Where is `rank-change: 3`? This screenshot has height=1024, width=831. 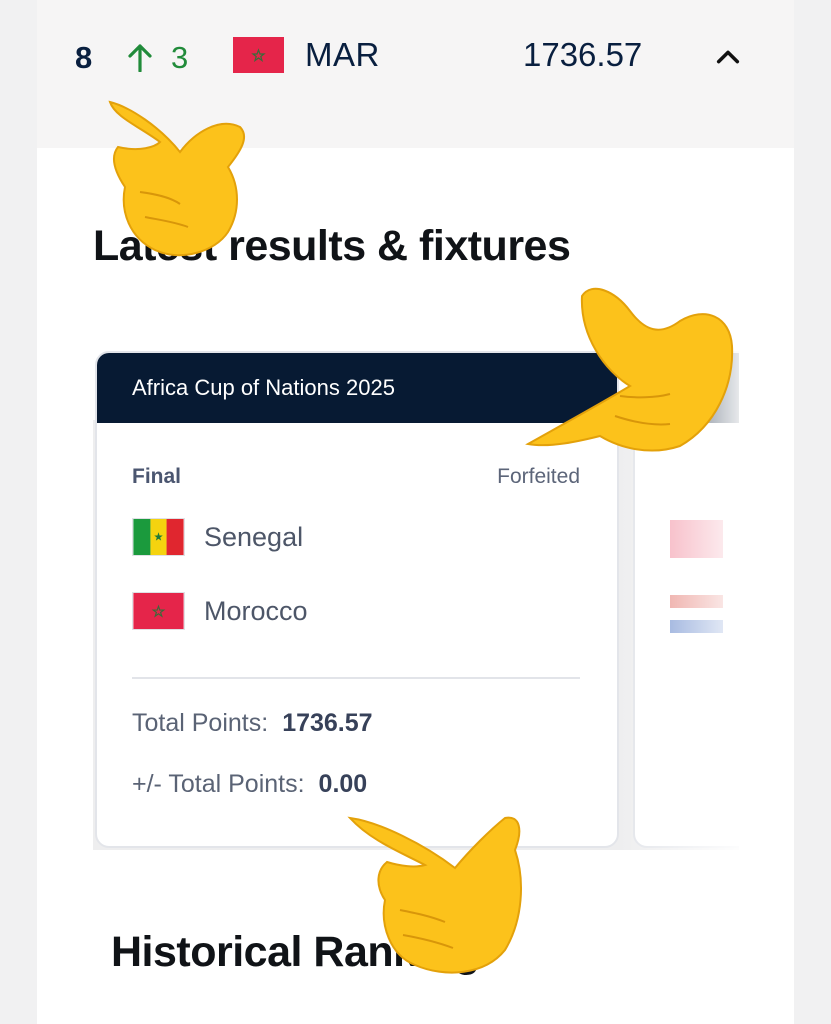 rank-change: 3 is located at coordinates (157, 58).